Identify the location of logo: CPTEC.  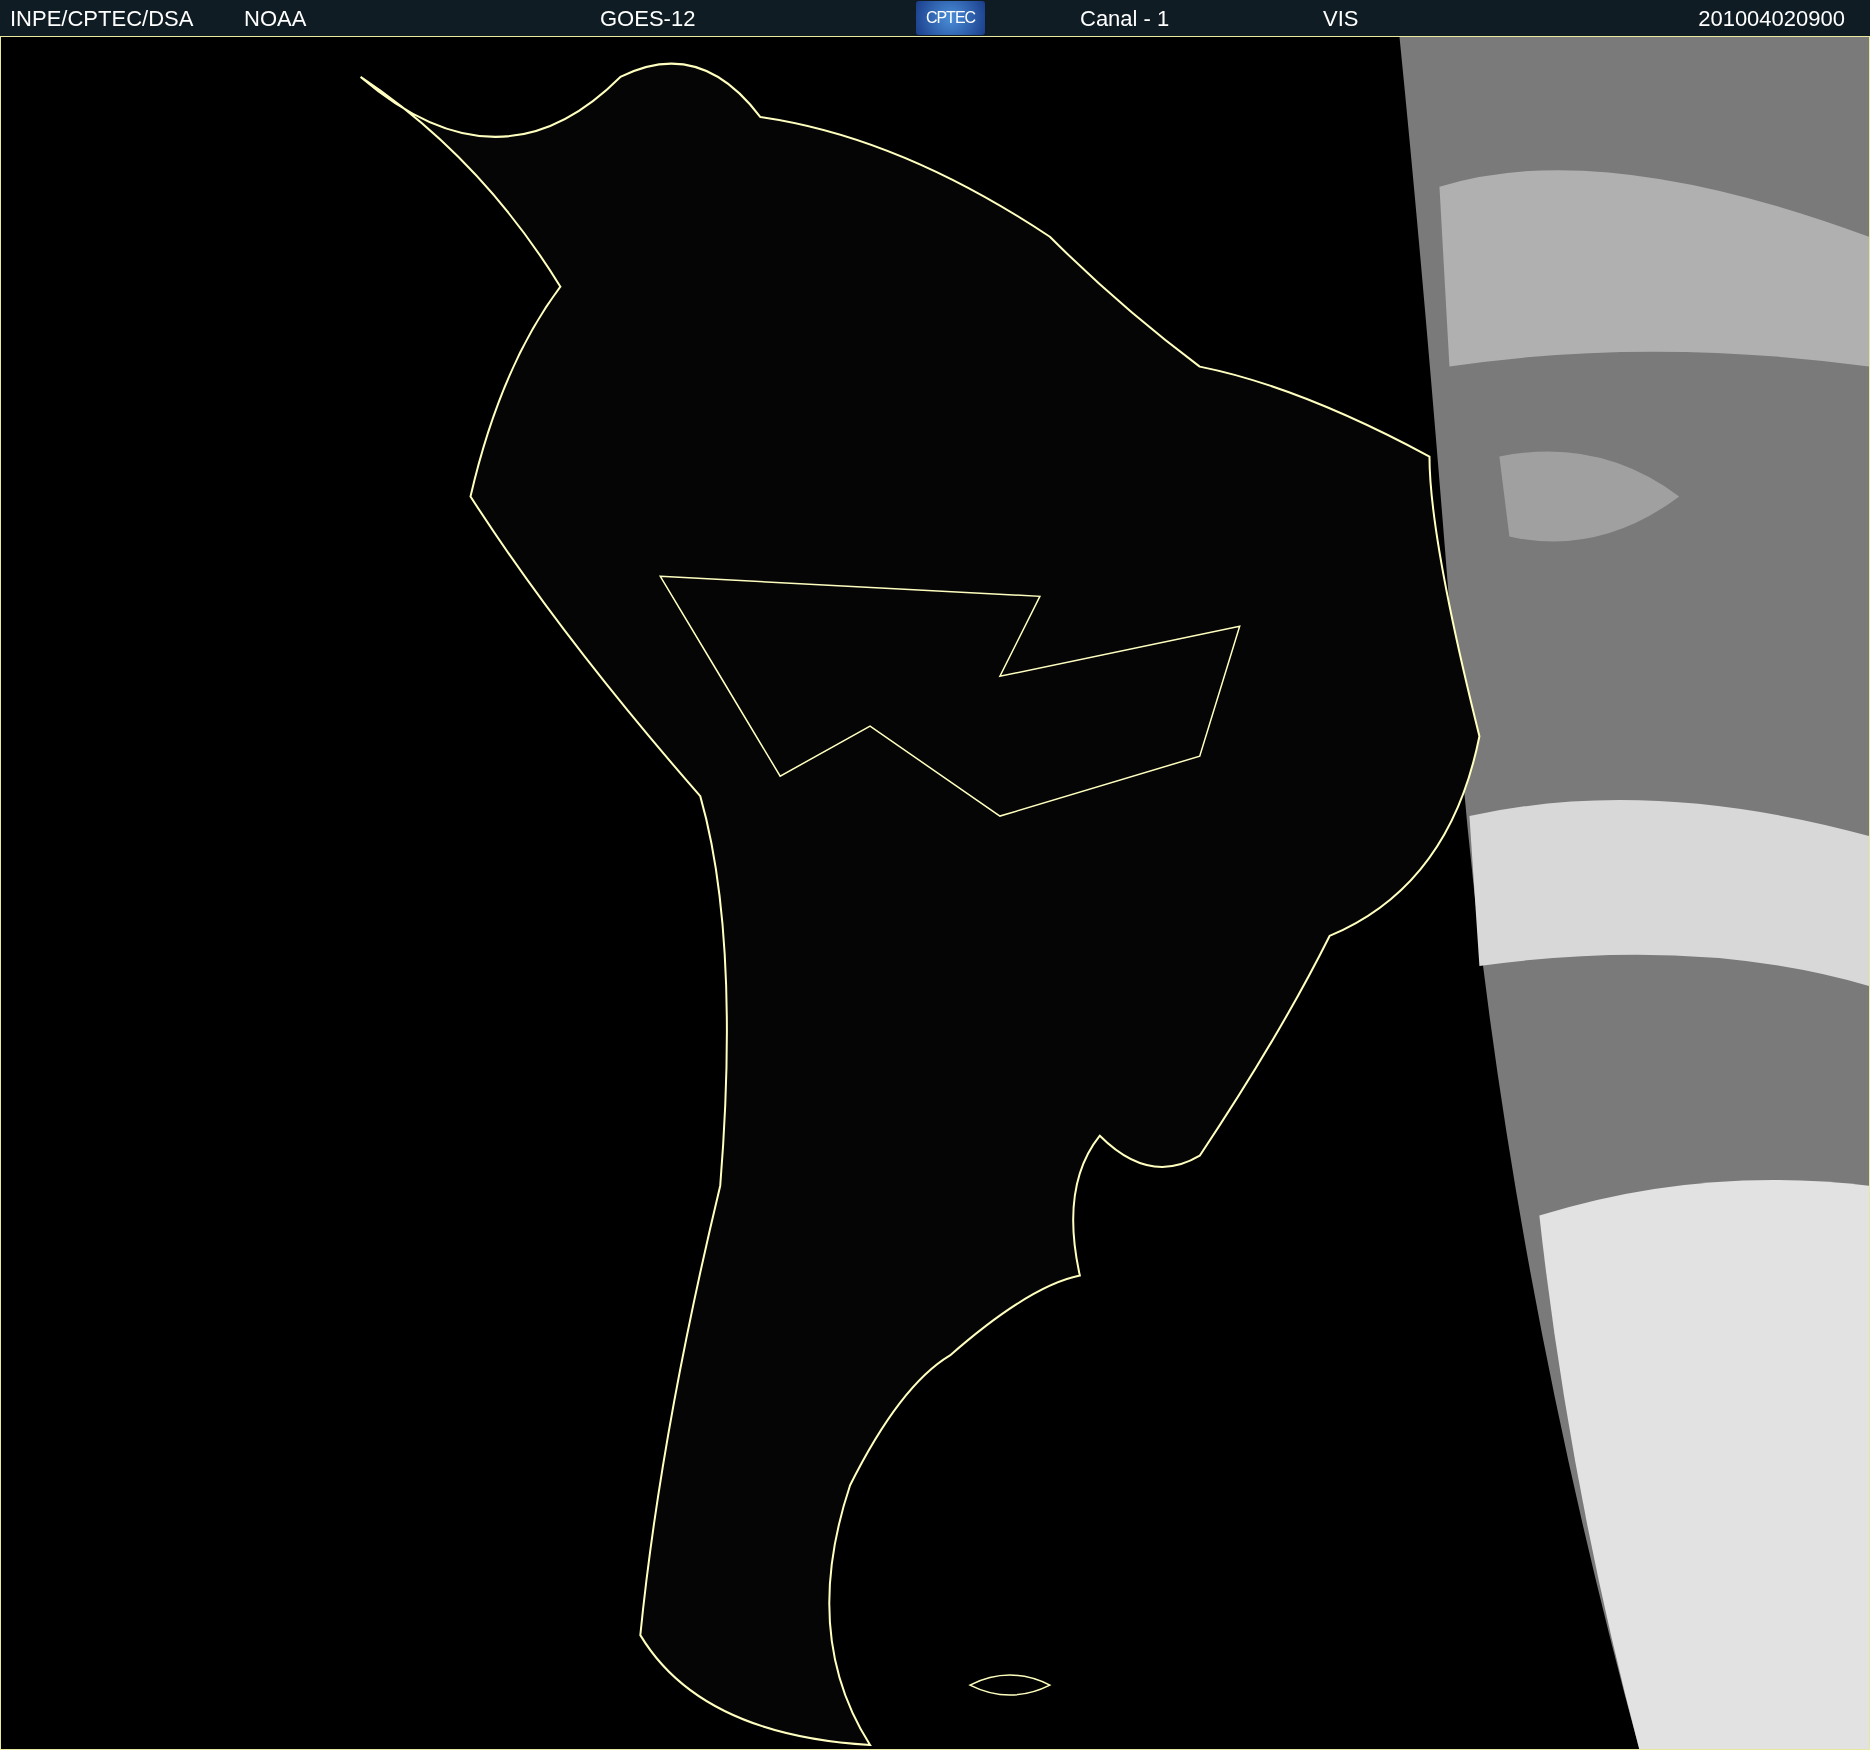
(950, 18).